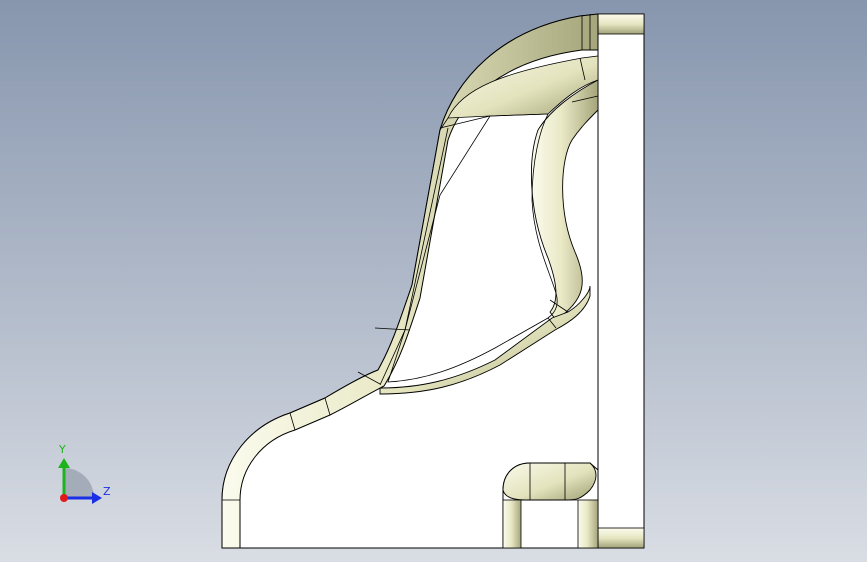 The height and width of the screenshot is (562, 867). What do you see at coordinates (621, 281) in the screenshot?
I see `right-flange-plate` at bounding box center [621, 281].